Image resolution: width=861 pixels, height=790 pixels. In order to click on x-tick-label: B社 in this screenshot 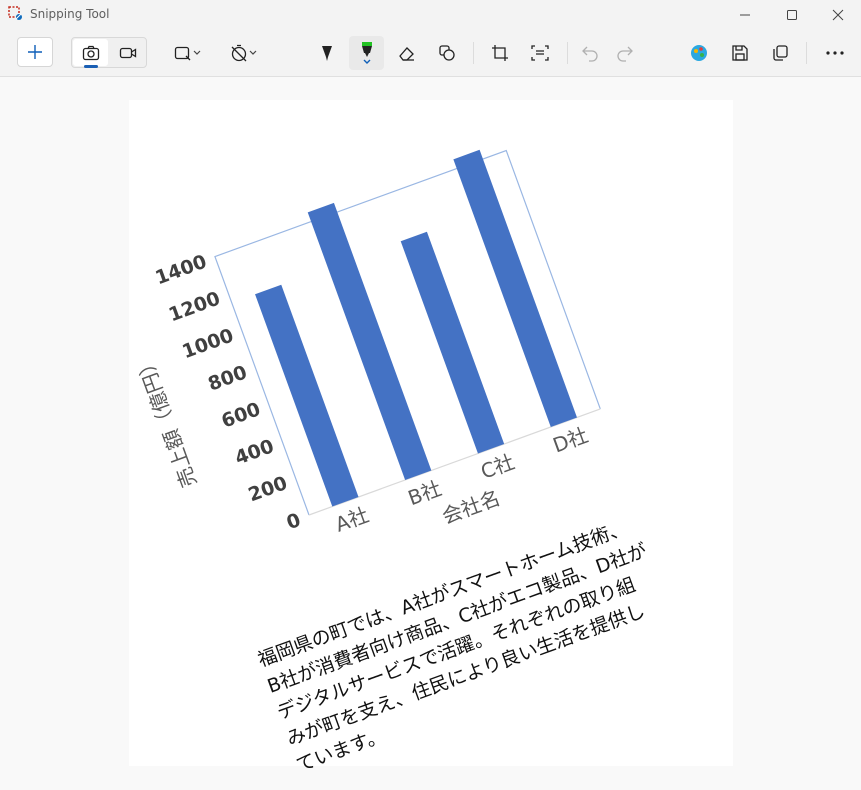, I will do `click(425, 493)`.